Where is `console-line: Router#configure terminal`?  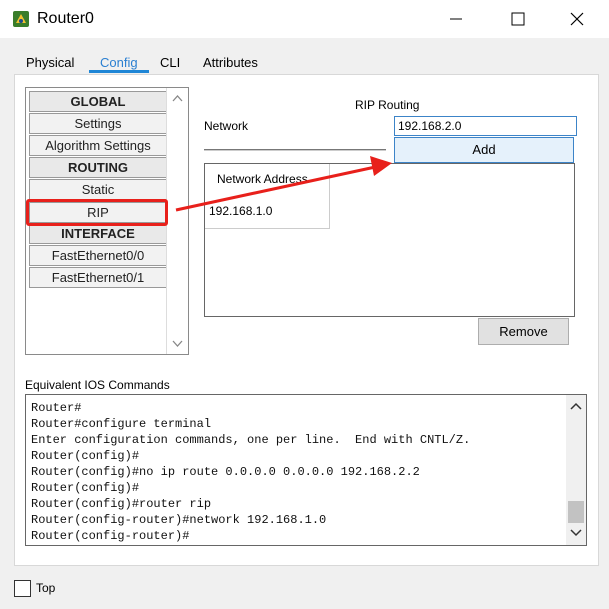 console-line: Router#configure terminal is located at coordinates (121, 424).